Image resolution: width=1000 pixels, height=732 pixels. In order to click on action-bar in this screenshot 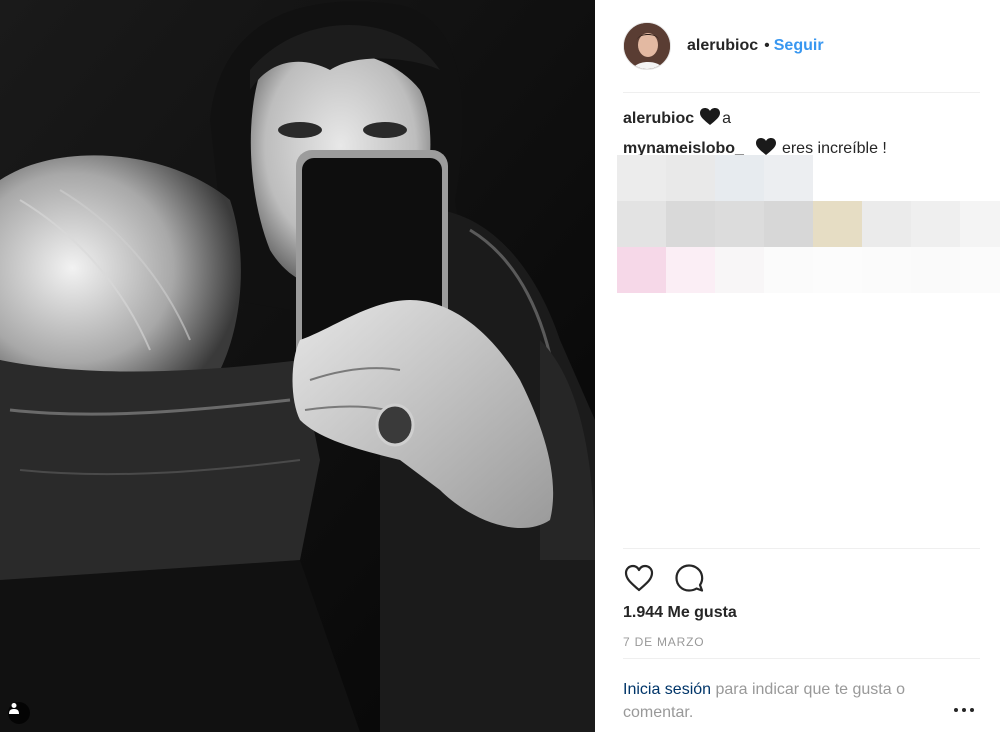, I will do `click(664, 578)`.